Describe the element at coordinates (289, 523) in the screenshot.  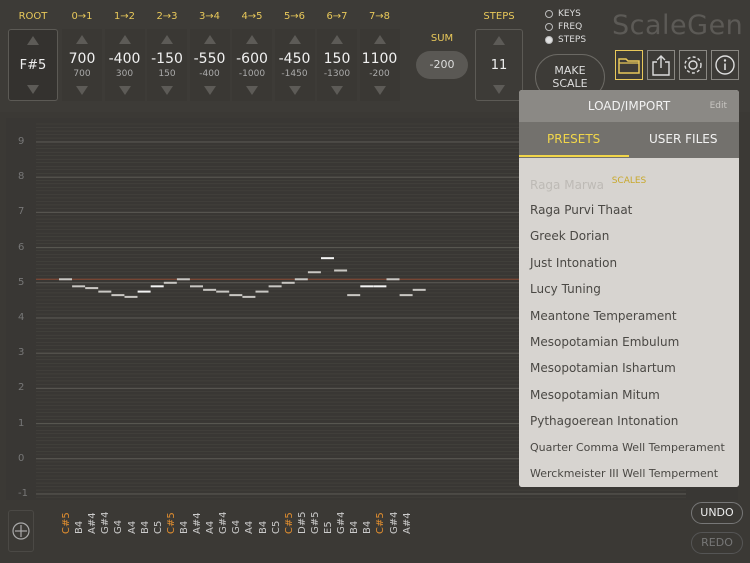
I see `note-label: C#5` at that location.